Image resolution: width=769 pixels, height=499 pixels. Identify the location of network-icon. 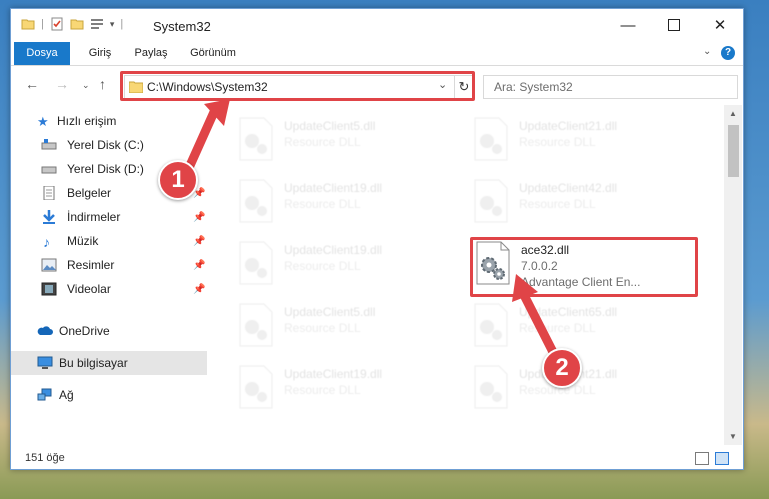
(44, 394).